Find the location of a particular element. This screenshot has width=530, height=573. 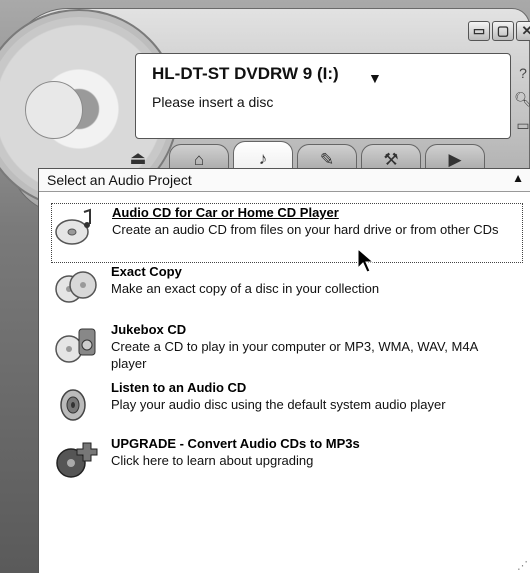

drive-dropdown-arrow-icon: ▼ is located at coordinates (375, 78).